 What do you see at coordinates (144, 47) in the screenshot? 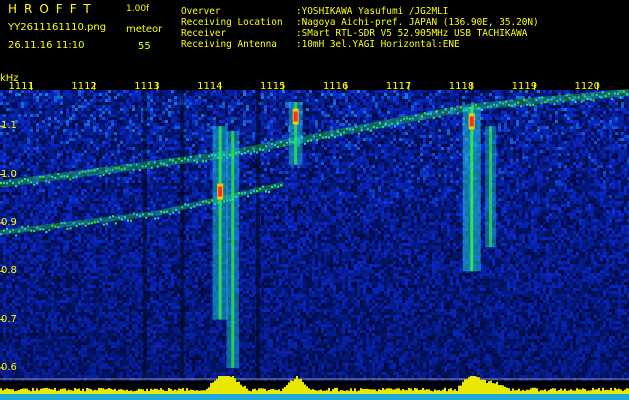
I see `detection-count: 55` at bounding box center [144, 47].